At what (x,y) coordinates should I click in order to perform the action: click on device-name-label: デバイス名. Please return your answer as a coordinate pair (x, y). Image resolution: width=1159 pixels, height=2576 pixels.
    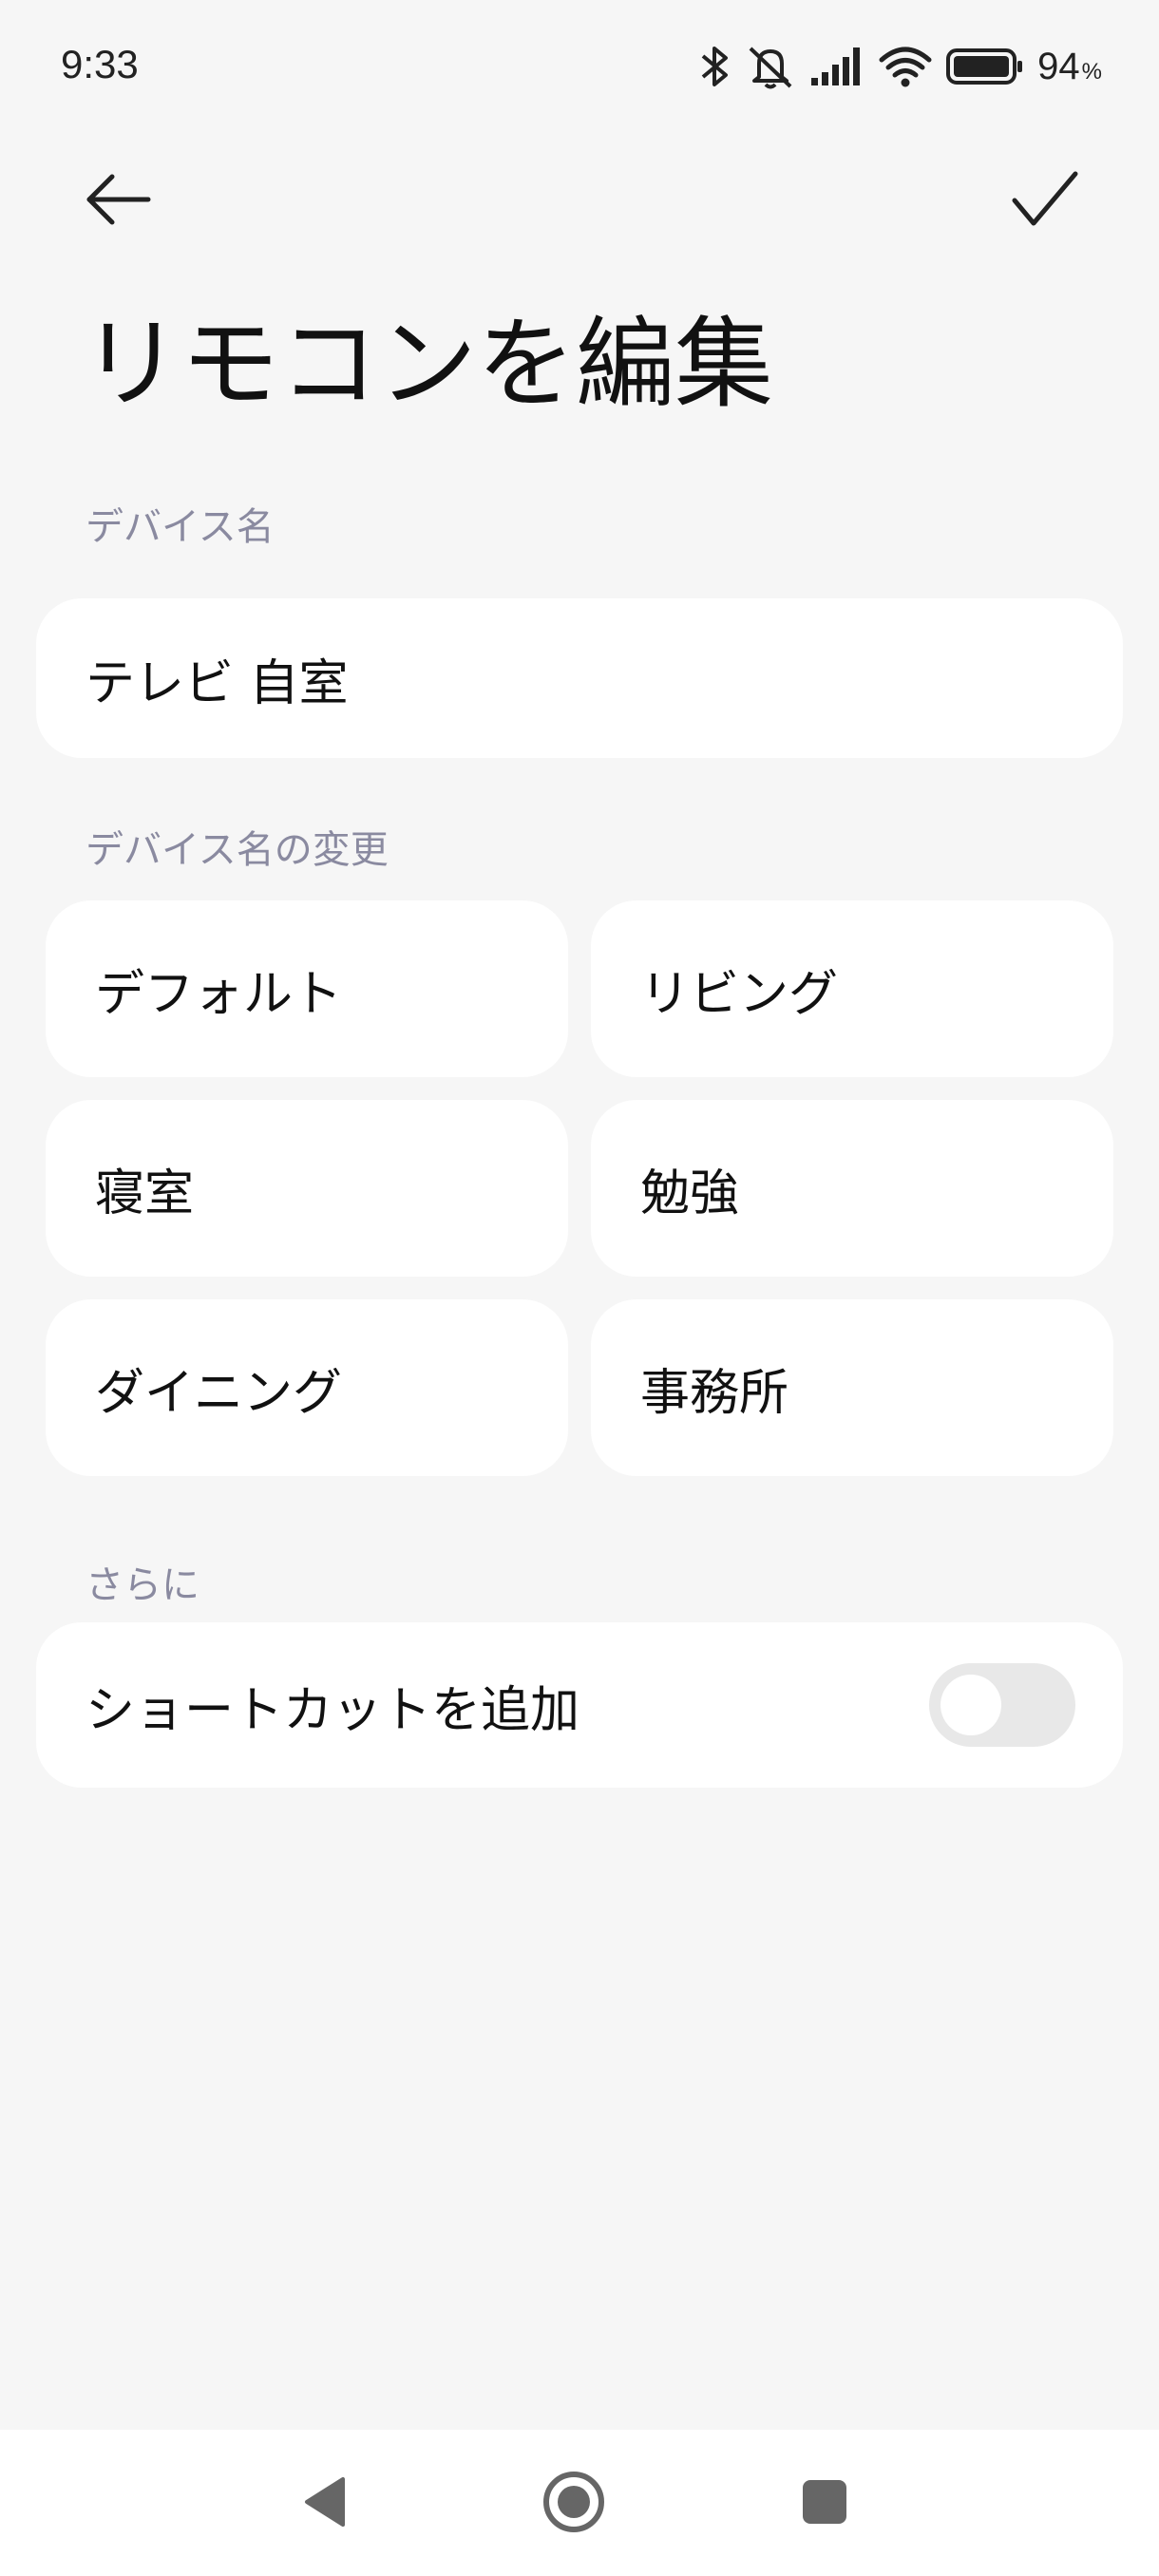
    Looking at the image, I should click on (180, 527).